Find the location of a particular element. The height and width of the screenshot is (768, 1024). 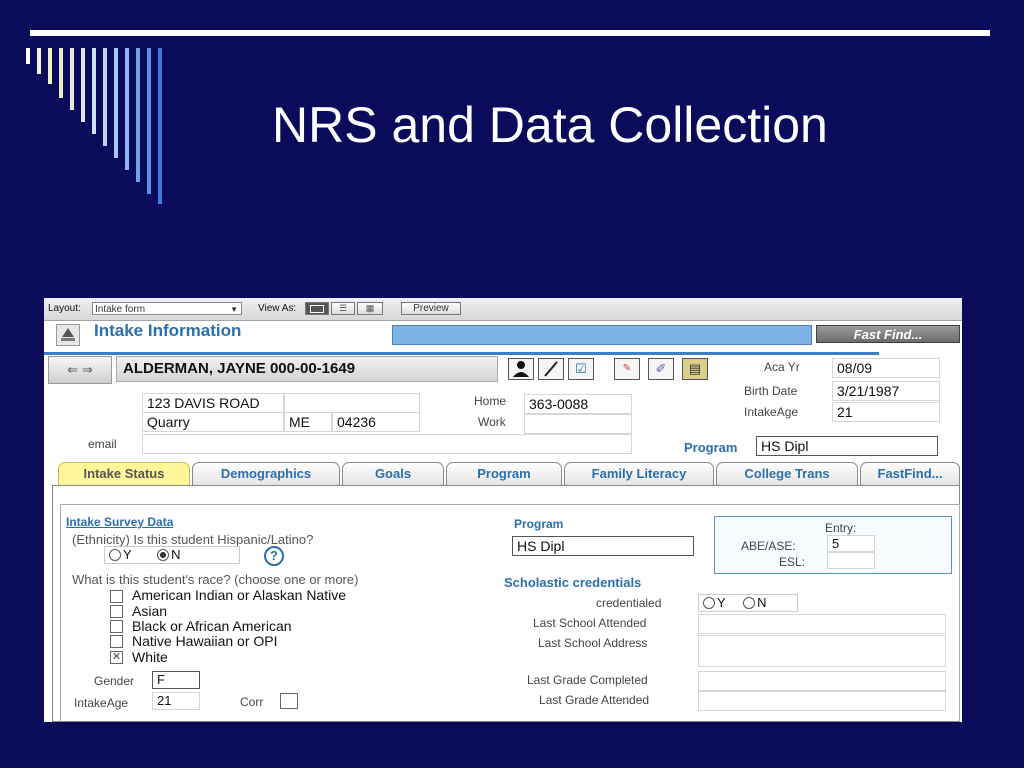

last-school-address-label: Last School Address is located at coordinates (593, 643).